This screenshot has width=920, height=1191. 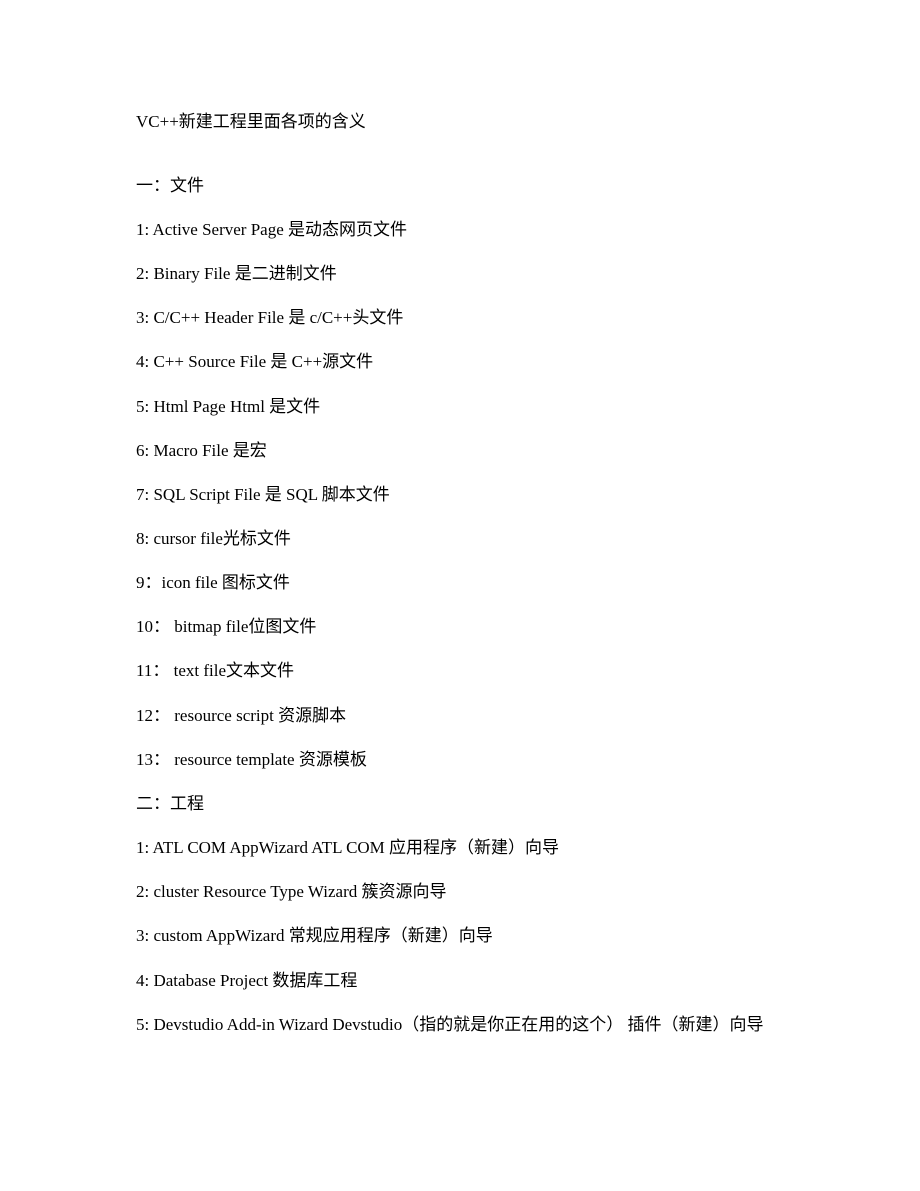 I want to click on file-item: 3: C/C++ Header File 是 c/C++头文件, so click(x=270, y=317).